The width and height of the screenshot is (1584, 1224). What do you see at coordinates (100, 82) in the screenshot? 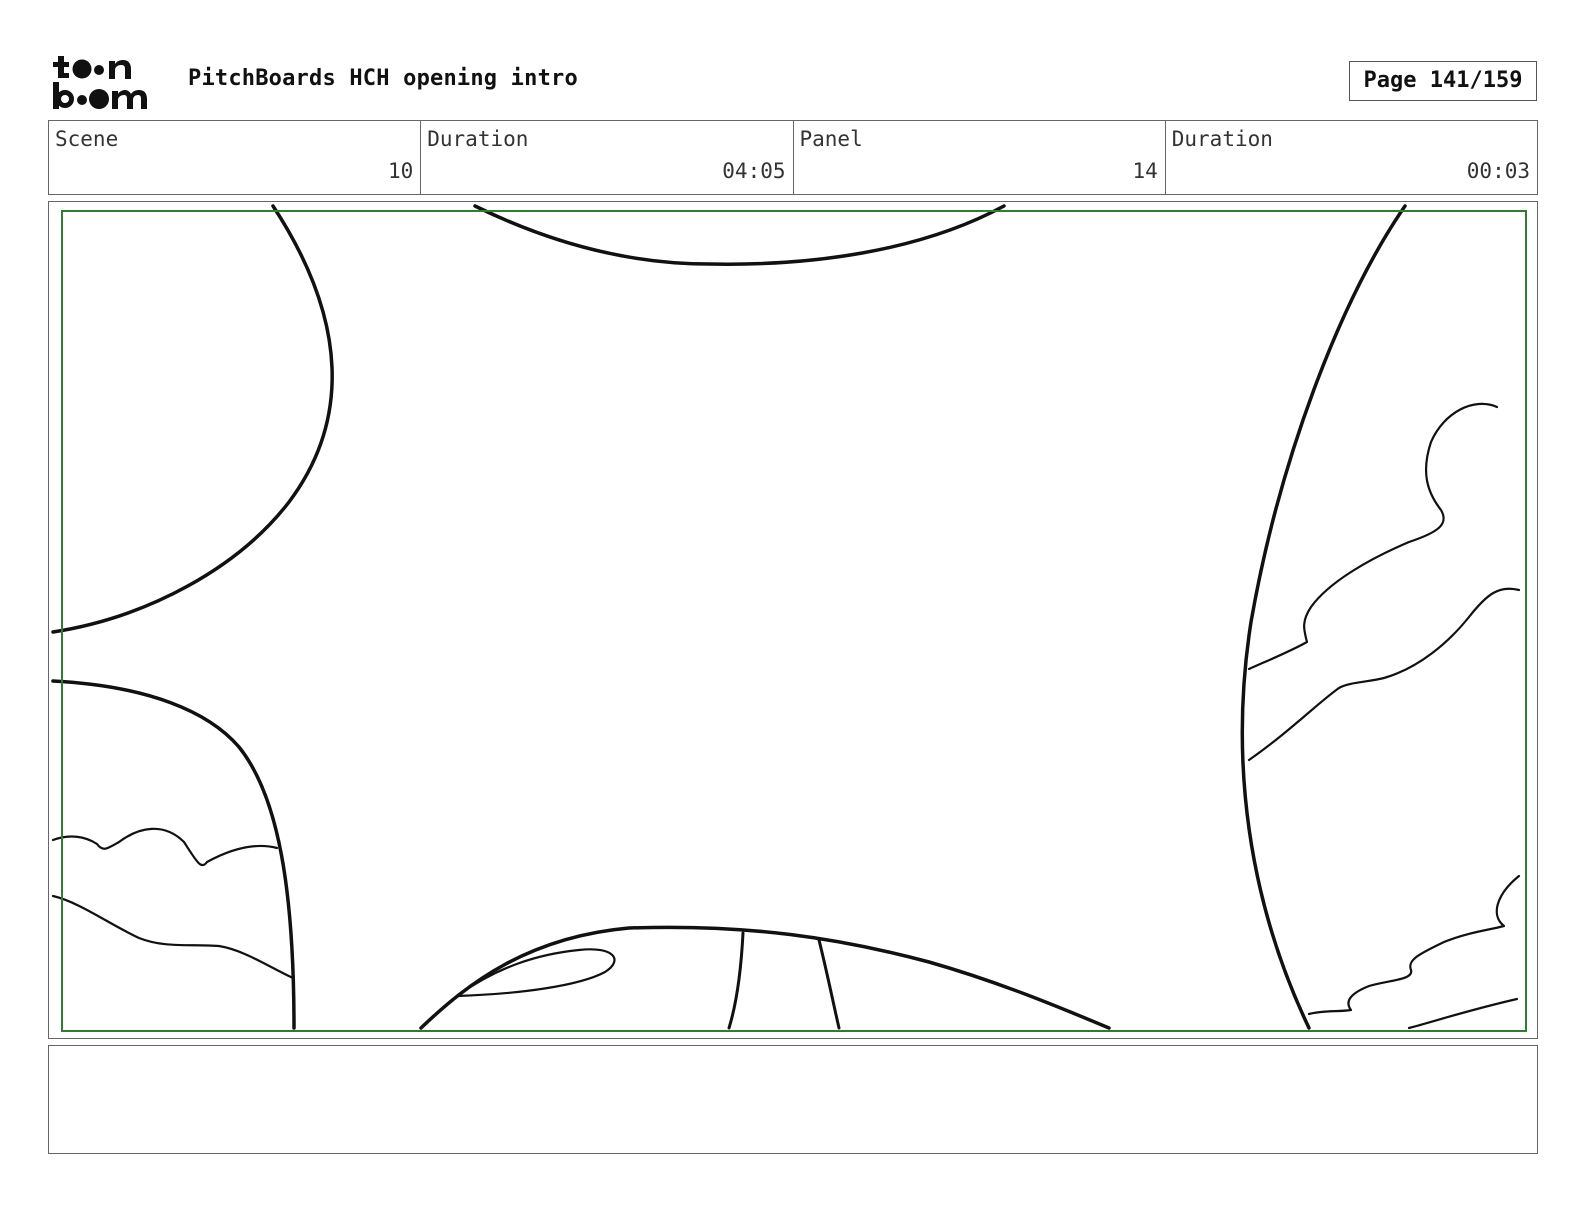
I see `toon-boom-logo-icon` at bounding box center [100, 82].